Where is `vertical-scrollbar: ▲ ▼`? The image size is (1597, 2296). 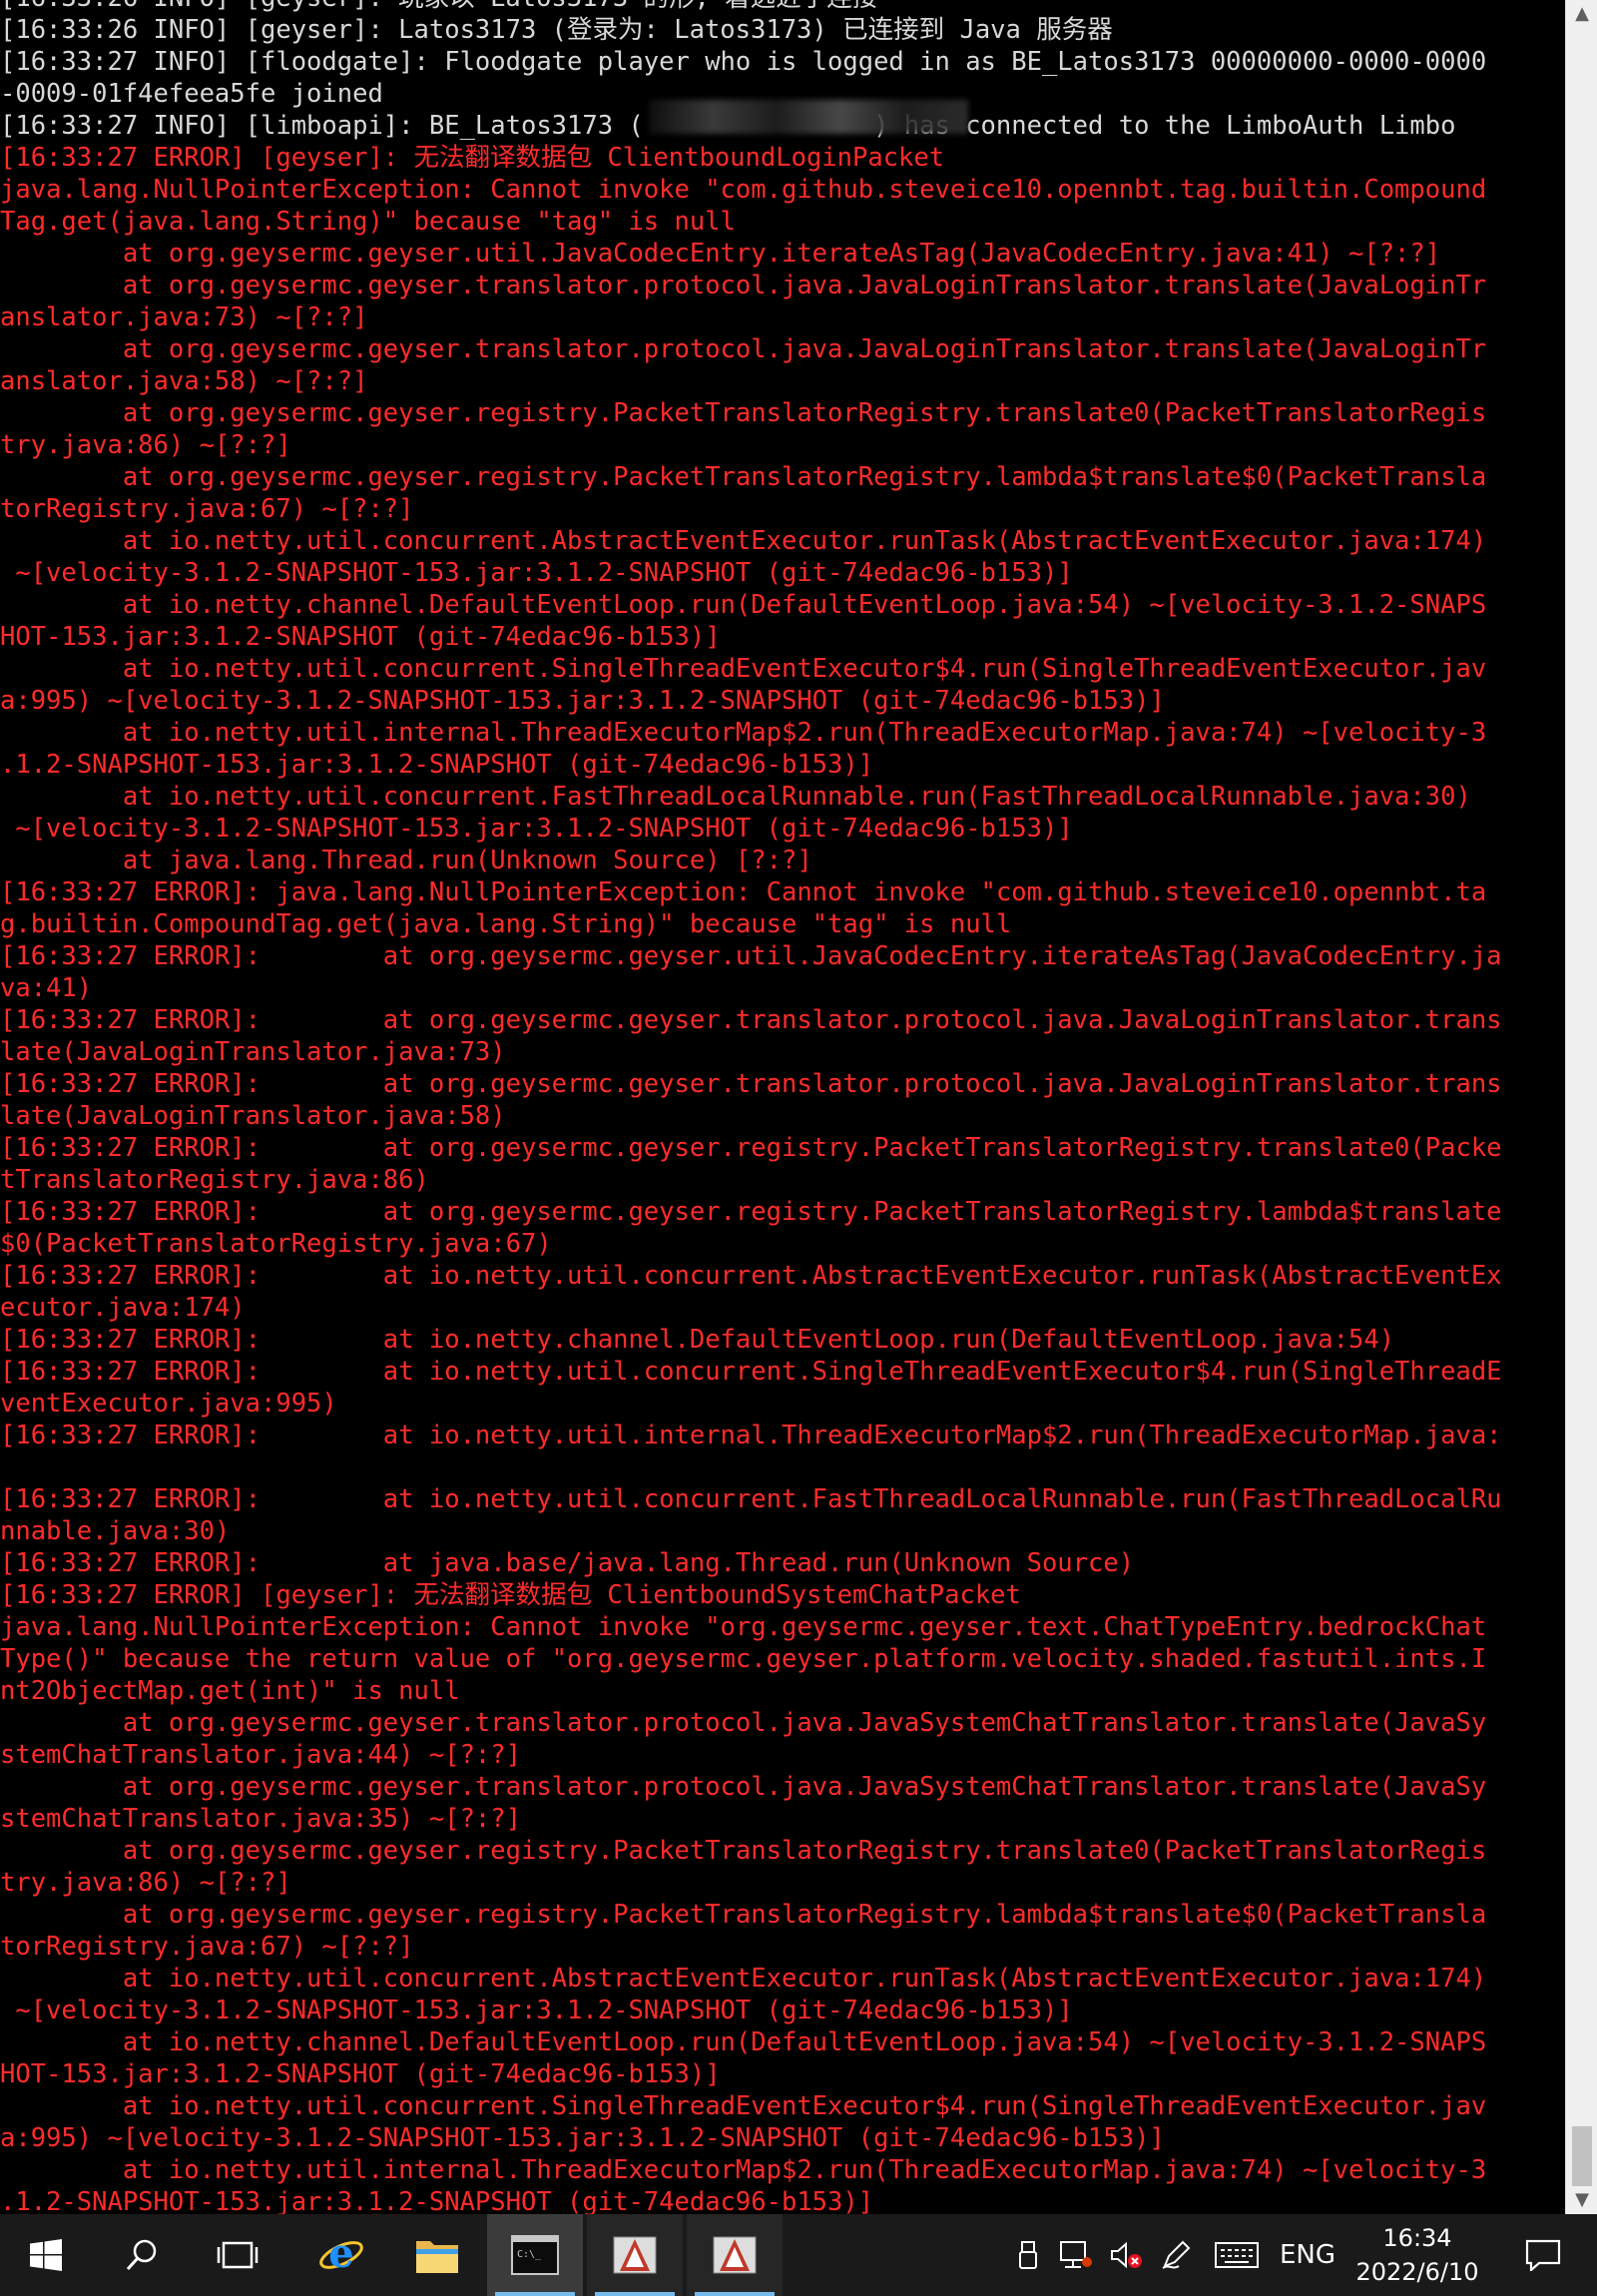
vertical-scrollbar: ▲ ▼ is located at coordinates (1581, 1107).